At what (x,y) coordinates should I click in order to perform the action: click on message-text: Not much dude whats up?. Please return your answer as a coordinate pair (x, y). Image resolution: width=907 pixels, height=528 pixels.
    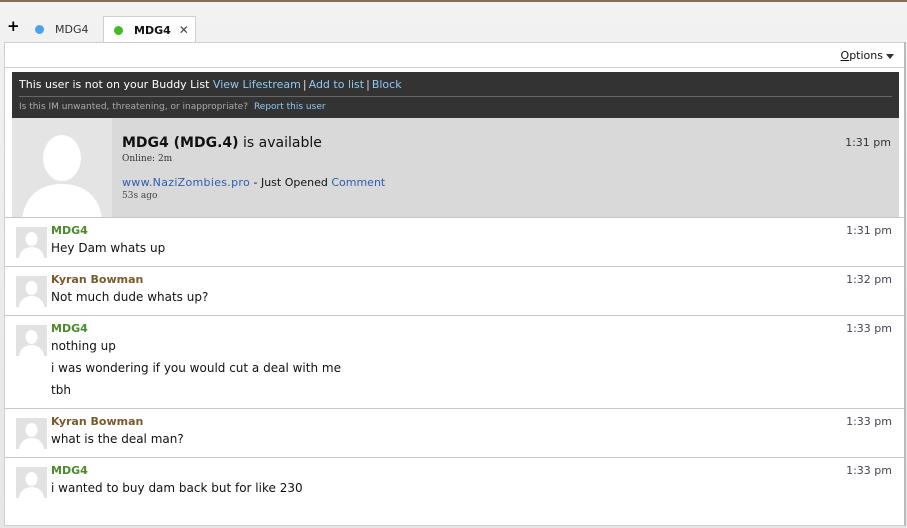
    Looking at the image, I should click on (130, 297).